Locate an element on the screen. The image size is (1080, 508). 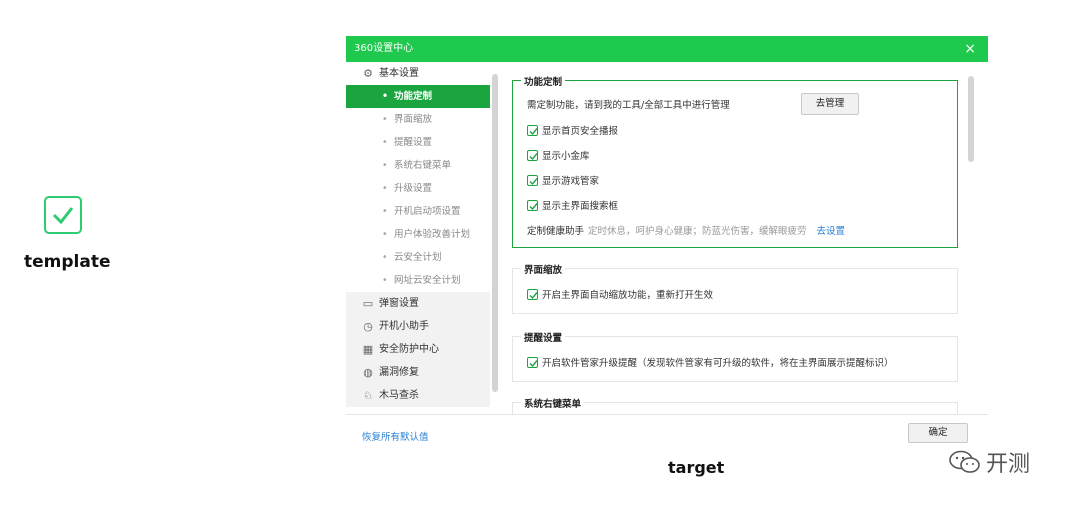
watermark-text: 开测 is located at coordinates (1008, 464).